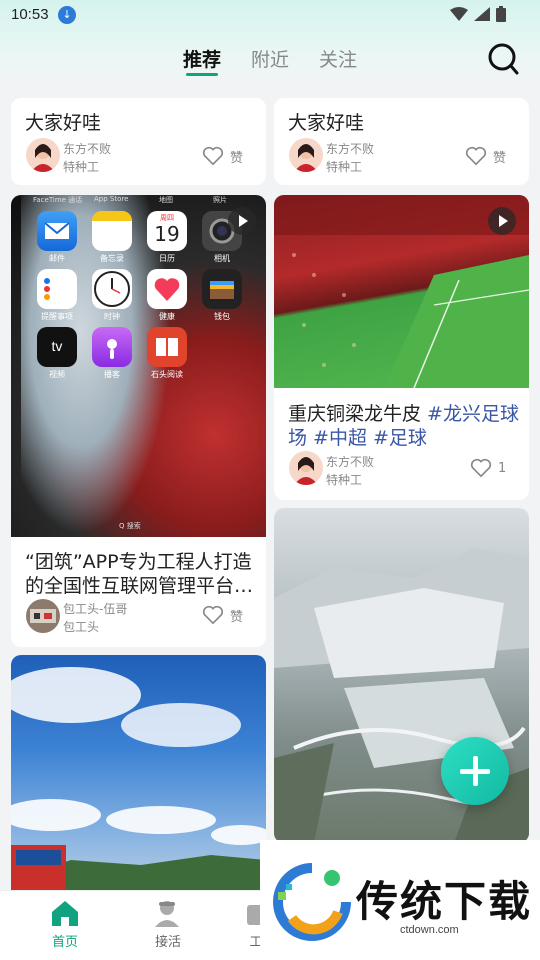  What do you see at coordinates (220, 200) in the screenshot?
I see `home-top-label: 照片` at bounding box center [220, 200].